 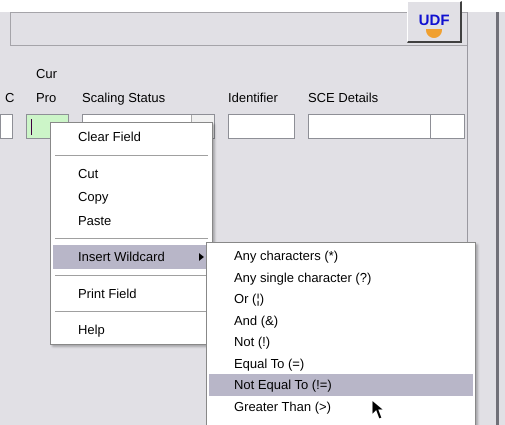 What do you see at coordinates (434, 22) in the screenshot?
I see `logo-button: UDF` at bounding box center [434, 22].